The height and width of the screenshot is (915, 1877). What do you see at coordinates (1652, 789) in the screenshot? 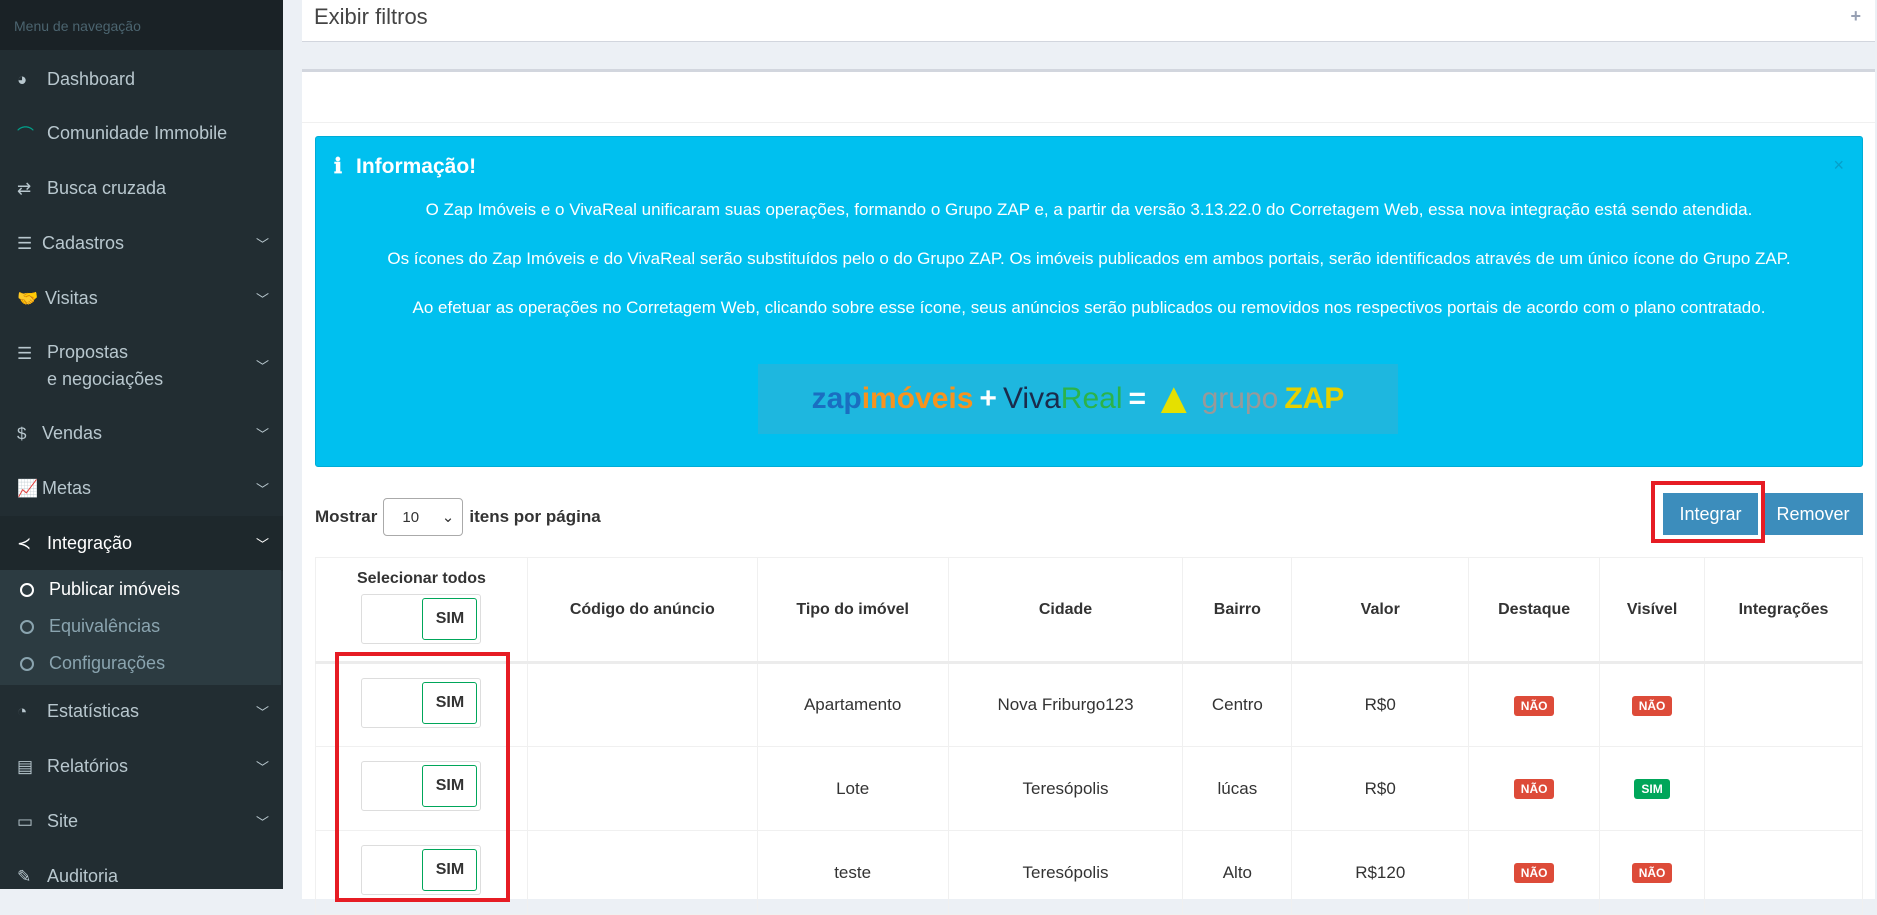
I see `visivel-badge: SIM` at bounding box center [1652, 789].